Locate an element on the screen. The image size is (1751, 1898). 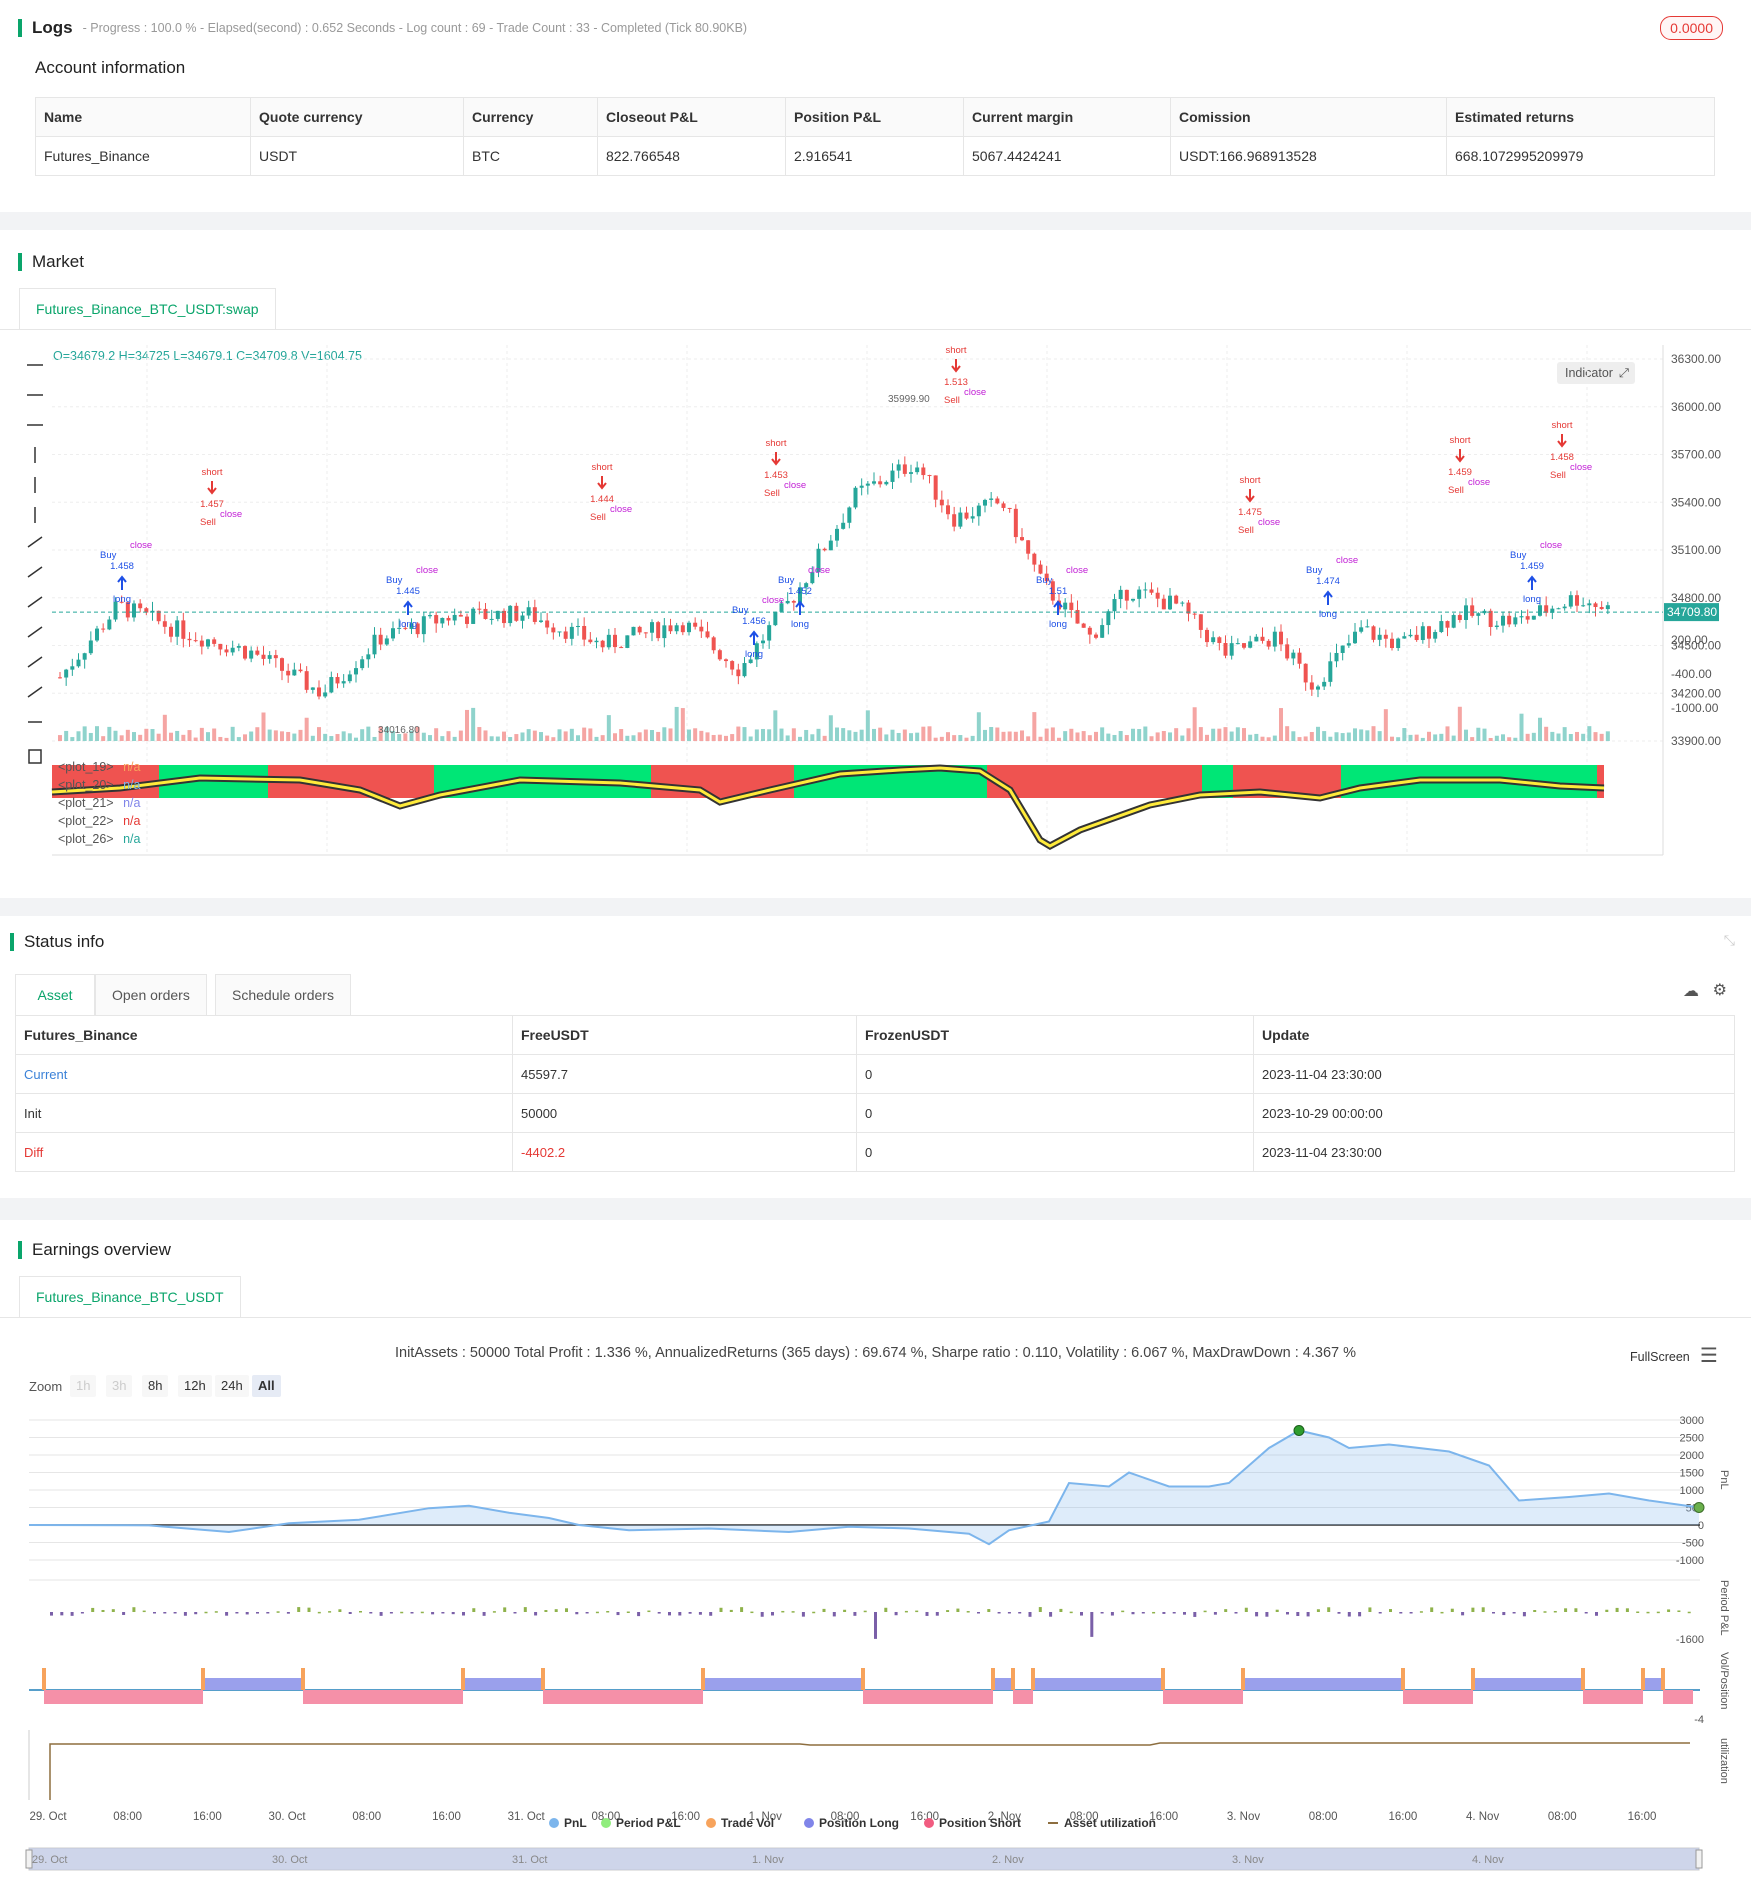
tab-market-symbol: Futures_Binance_BTC_USDT:swap is located at coordinates (147, 308).